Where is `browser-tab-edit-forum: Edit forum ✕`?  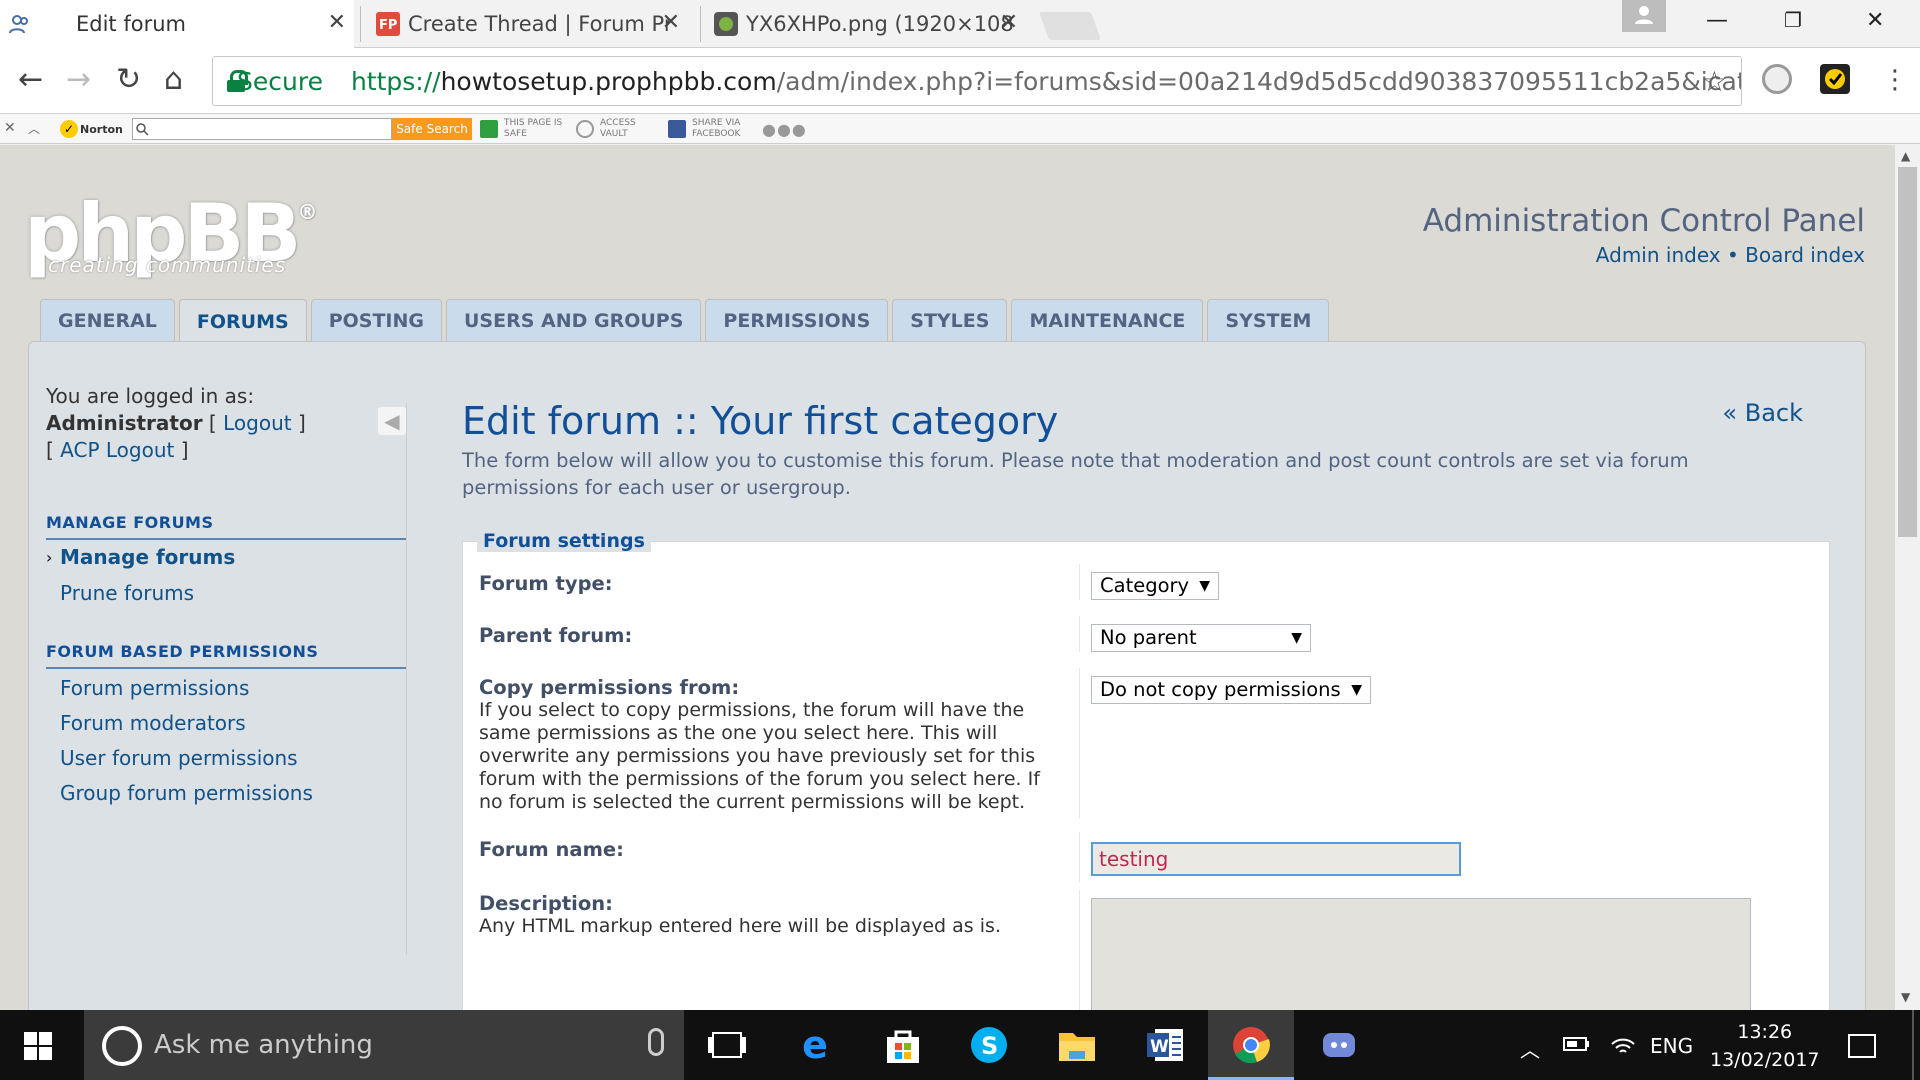
browser-tab-edit-forum: Edit forum ✕ is located at coordinates (177, 24).